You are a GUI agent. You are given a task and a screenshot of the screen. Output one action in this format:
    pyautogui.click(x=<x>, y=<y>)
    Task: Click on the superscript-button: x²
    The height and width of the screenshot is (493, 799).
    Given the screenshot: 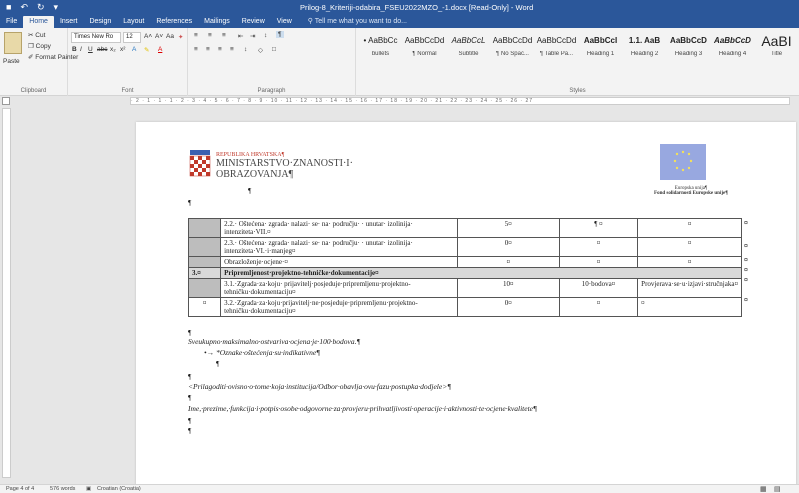 What is the action you would take?
    pyautogui.click(x=122, y=49)
    